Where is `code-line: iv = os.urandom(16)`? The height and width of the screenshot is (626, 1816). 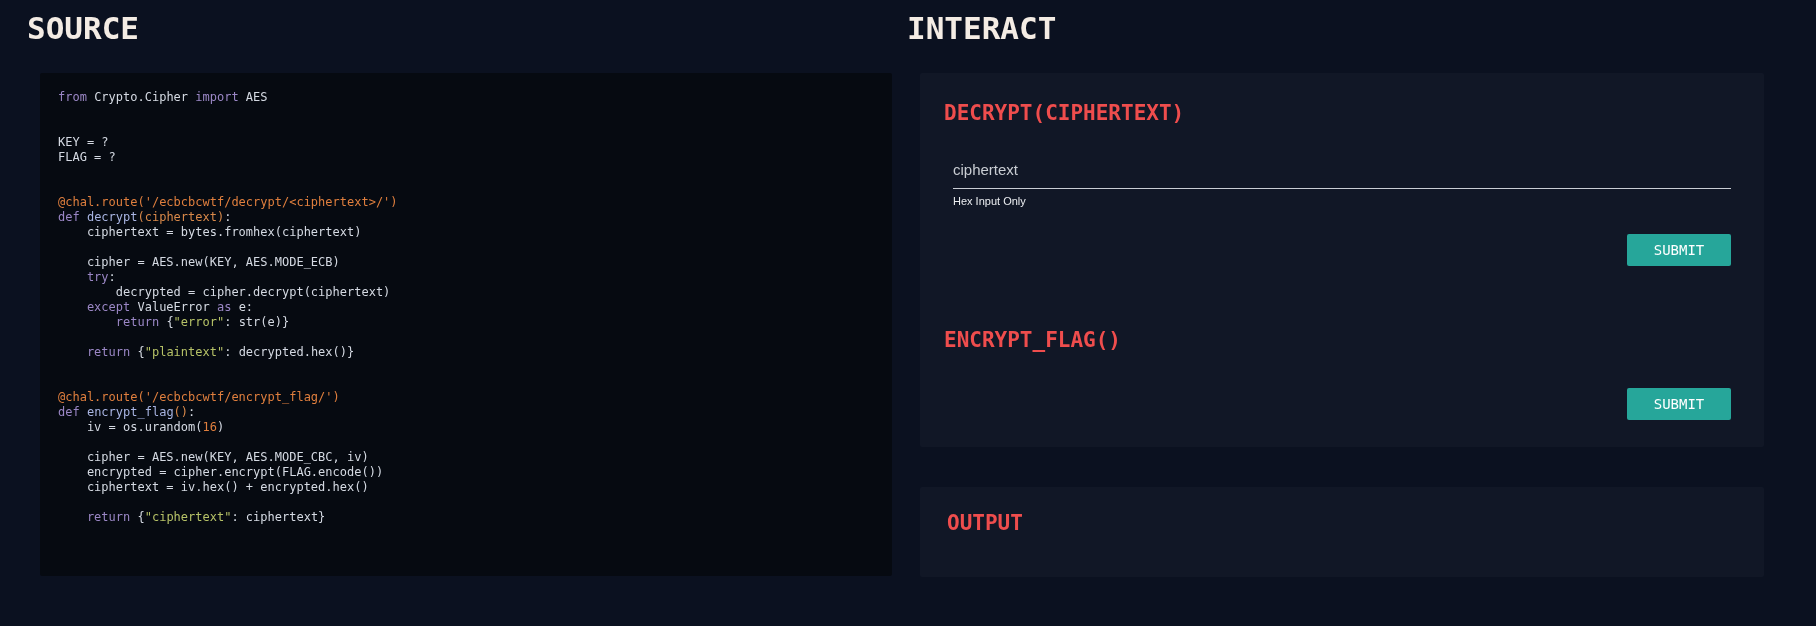
code-line: iv = os.urandom(16) is located at coordinates (155, 427).